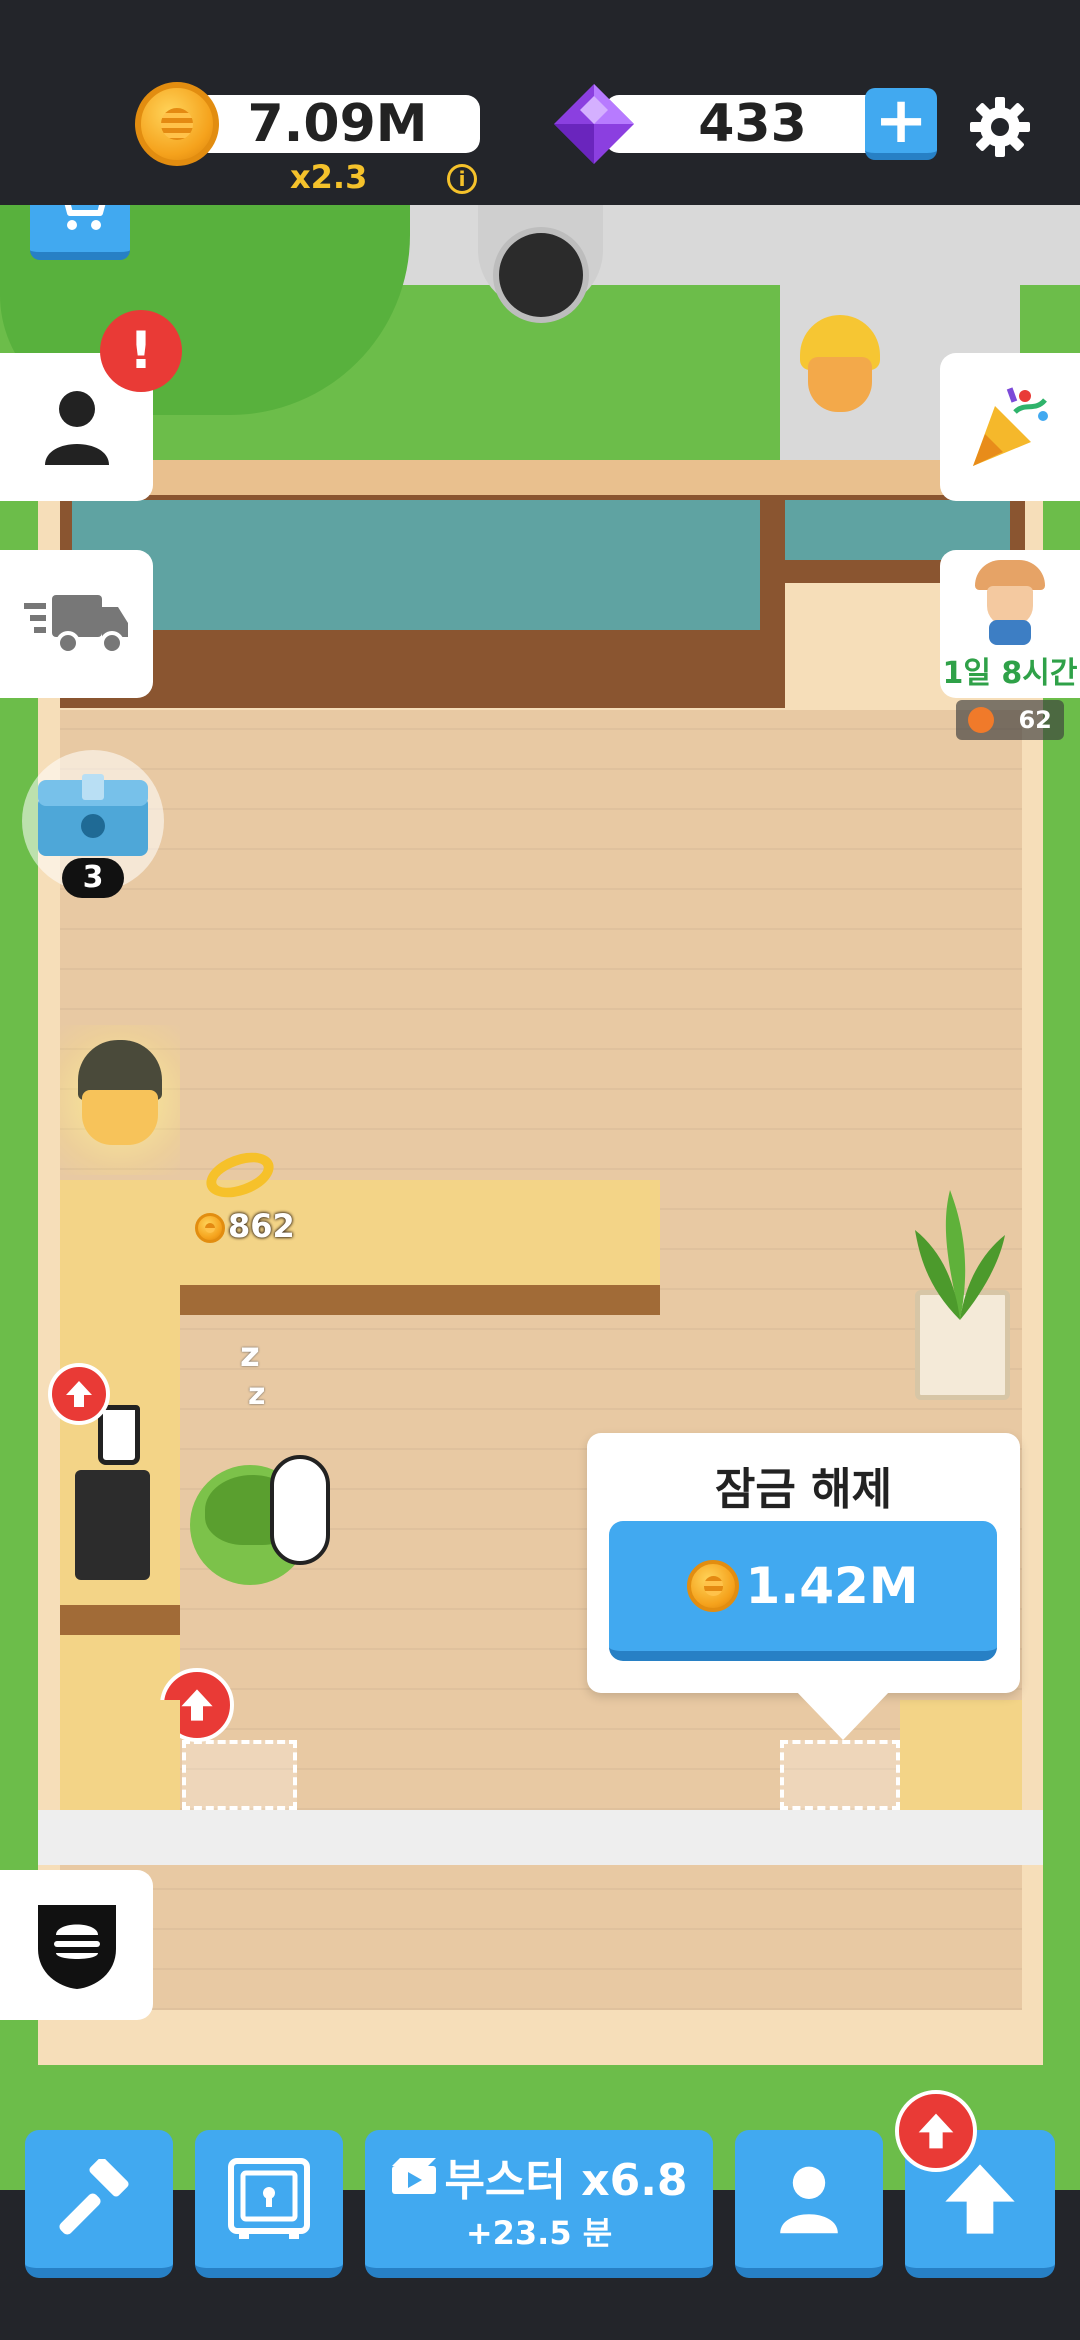 Image resolution: width=1080 pixels, height=2340 pixels. I want to click on gem-icon, so click(594, 124).